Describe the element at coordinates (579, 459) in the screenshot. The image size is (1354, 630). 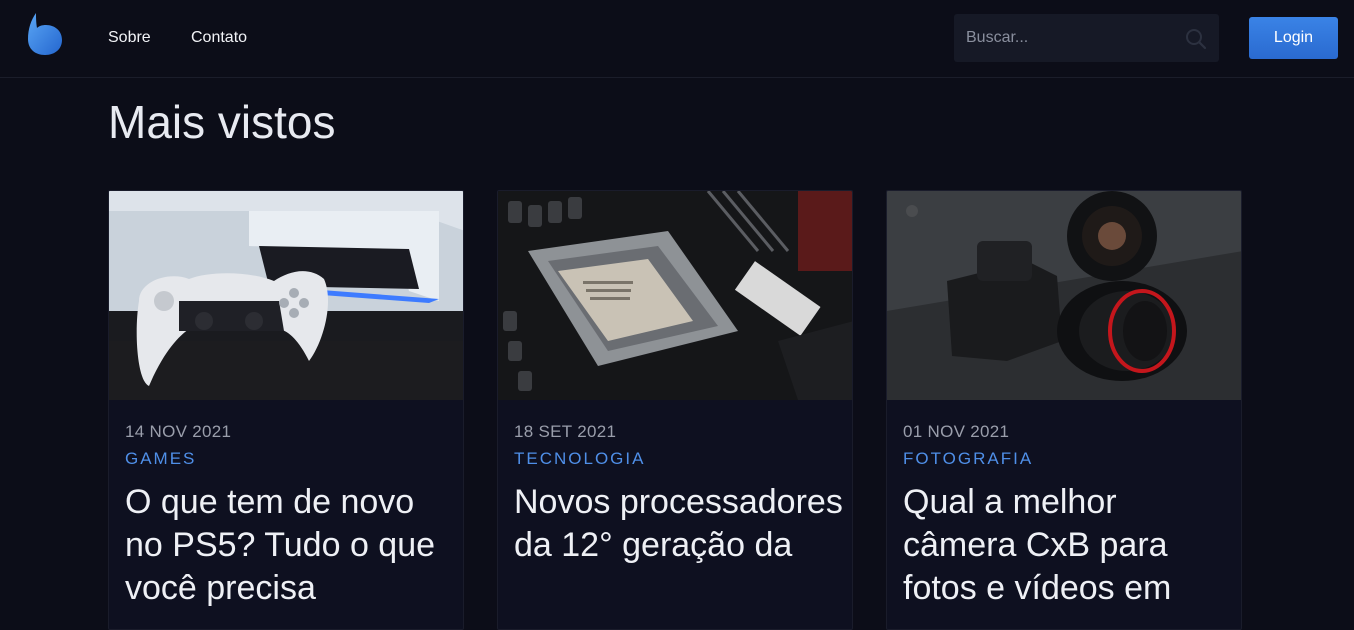
I see `card-category: TECNOLOGIA` at that location.